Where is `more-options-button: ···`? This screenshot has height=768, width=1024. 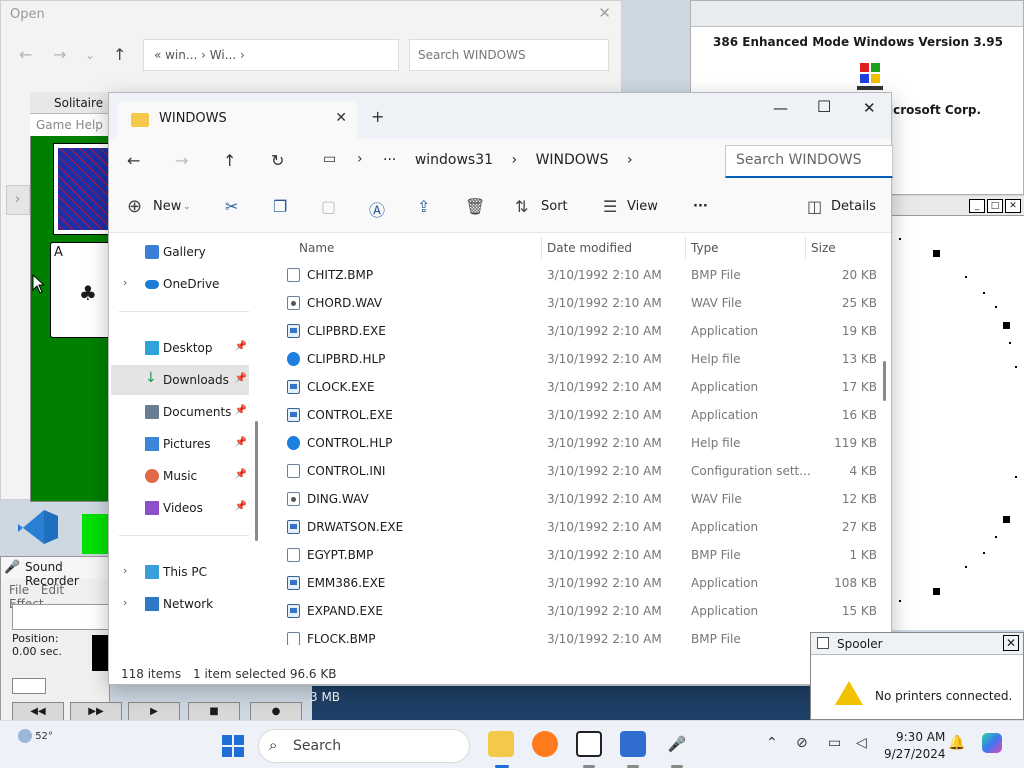 more-options-button: ··· is located at coordinates (700, 206).